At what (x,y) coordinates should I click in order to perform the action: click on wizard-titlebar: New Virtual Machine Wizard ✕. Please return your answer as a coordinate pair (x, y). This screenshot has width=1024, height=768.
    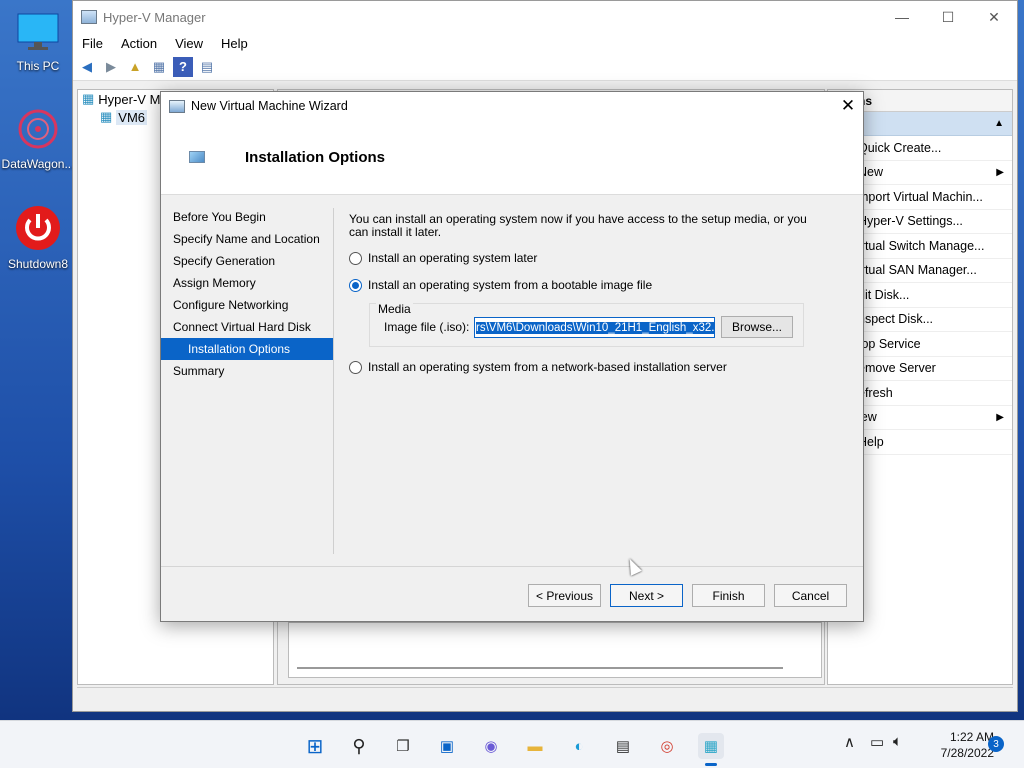
    Looking at the image, I should click on (512, 106).